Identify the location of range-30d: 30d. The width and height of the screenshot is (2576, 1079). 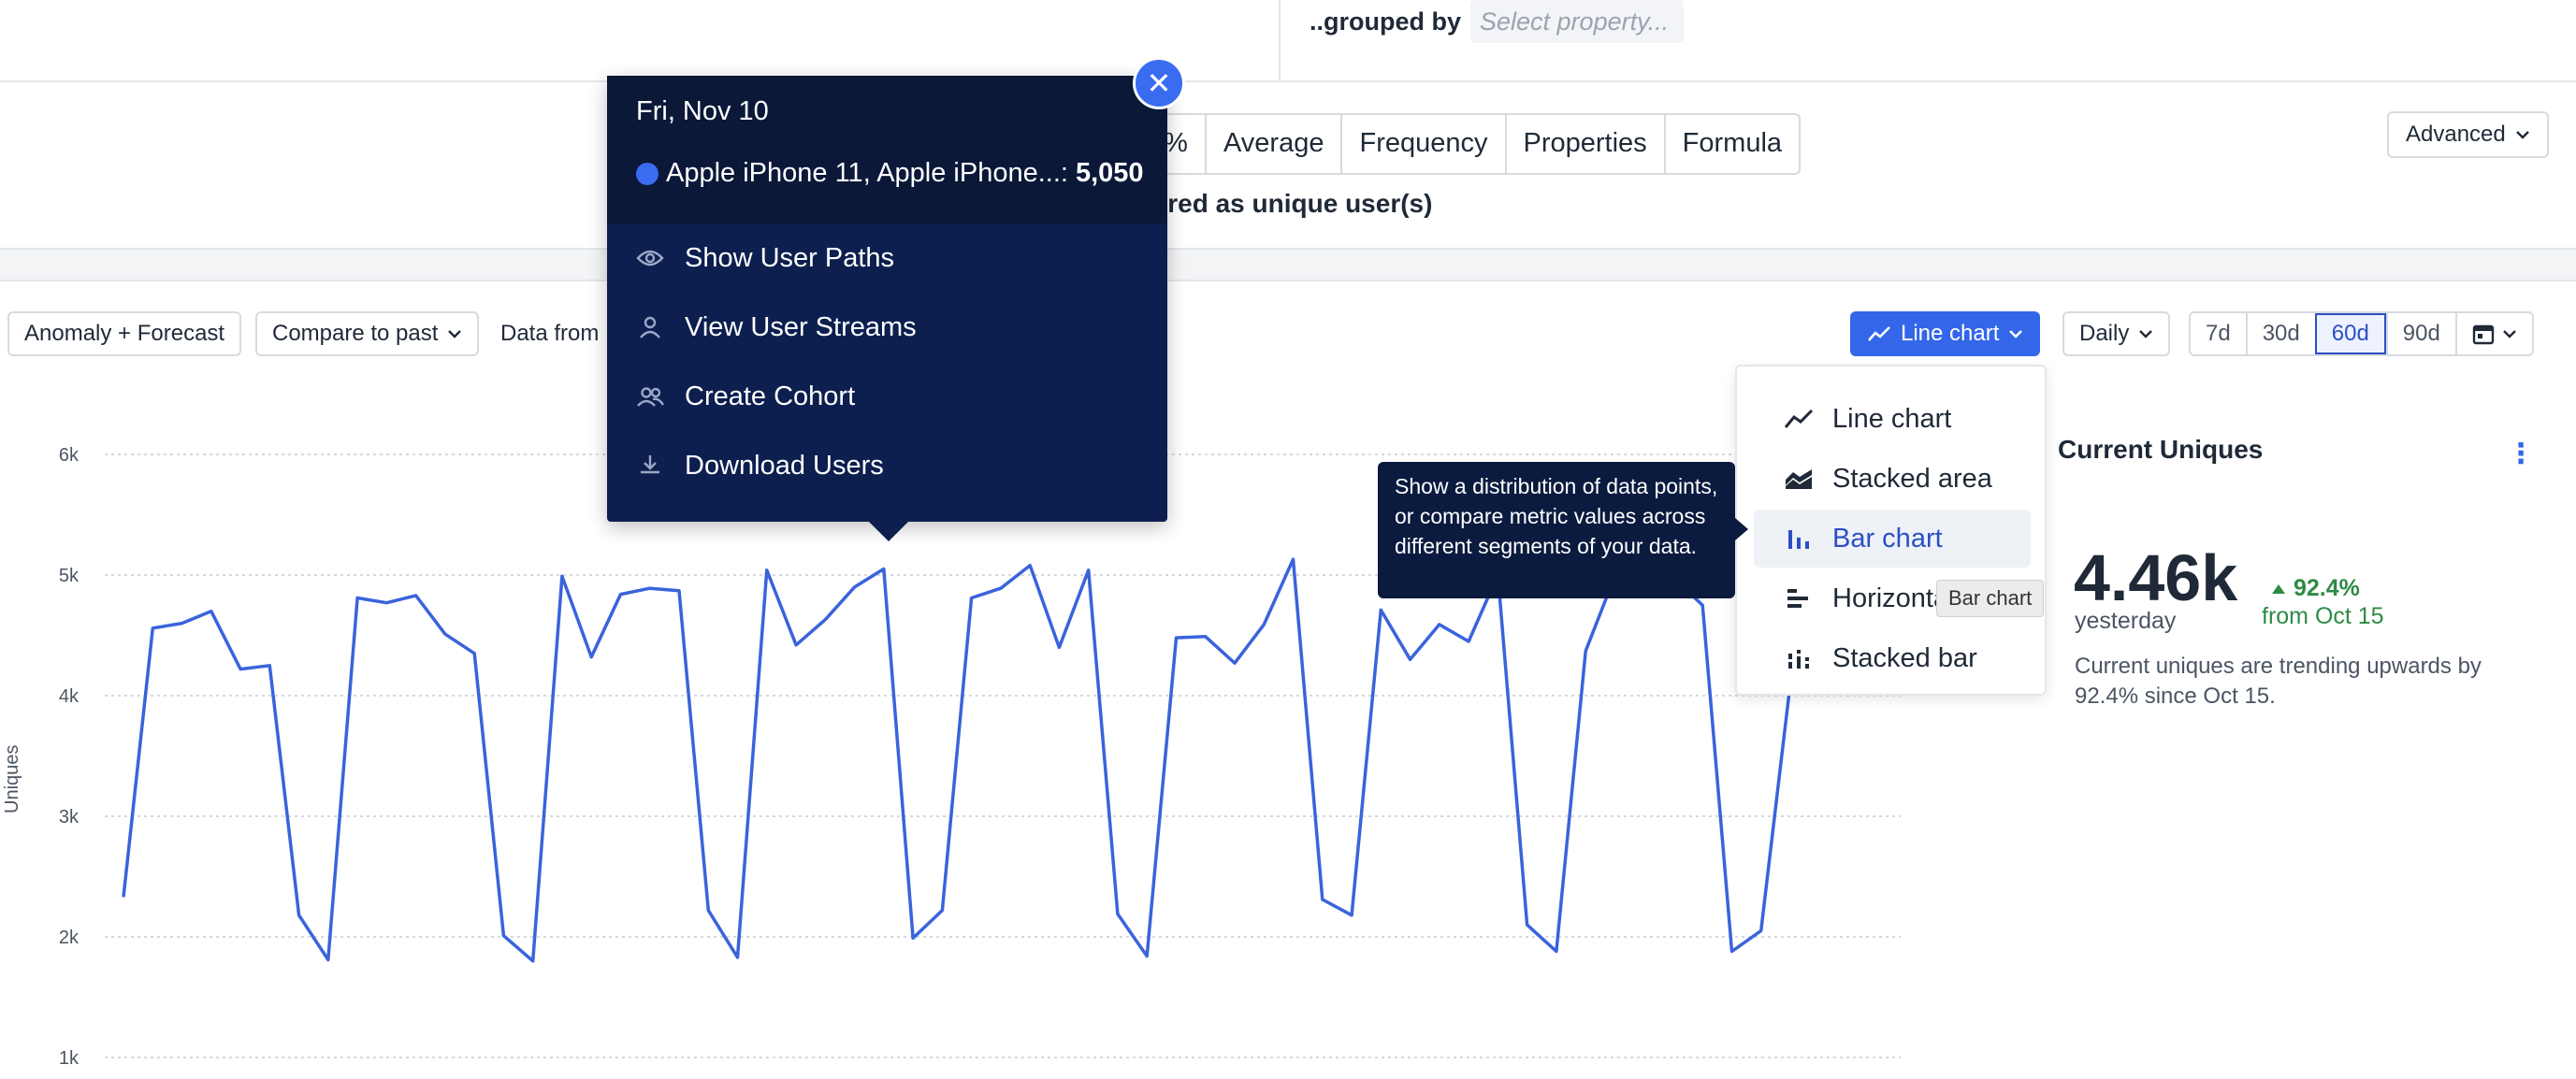
(2280, 333).